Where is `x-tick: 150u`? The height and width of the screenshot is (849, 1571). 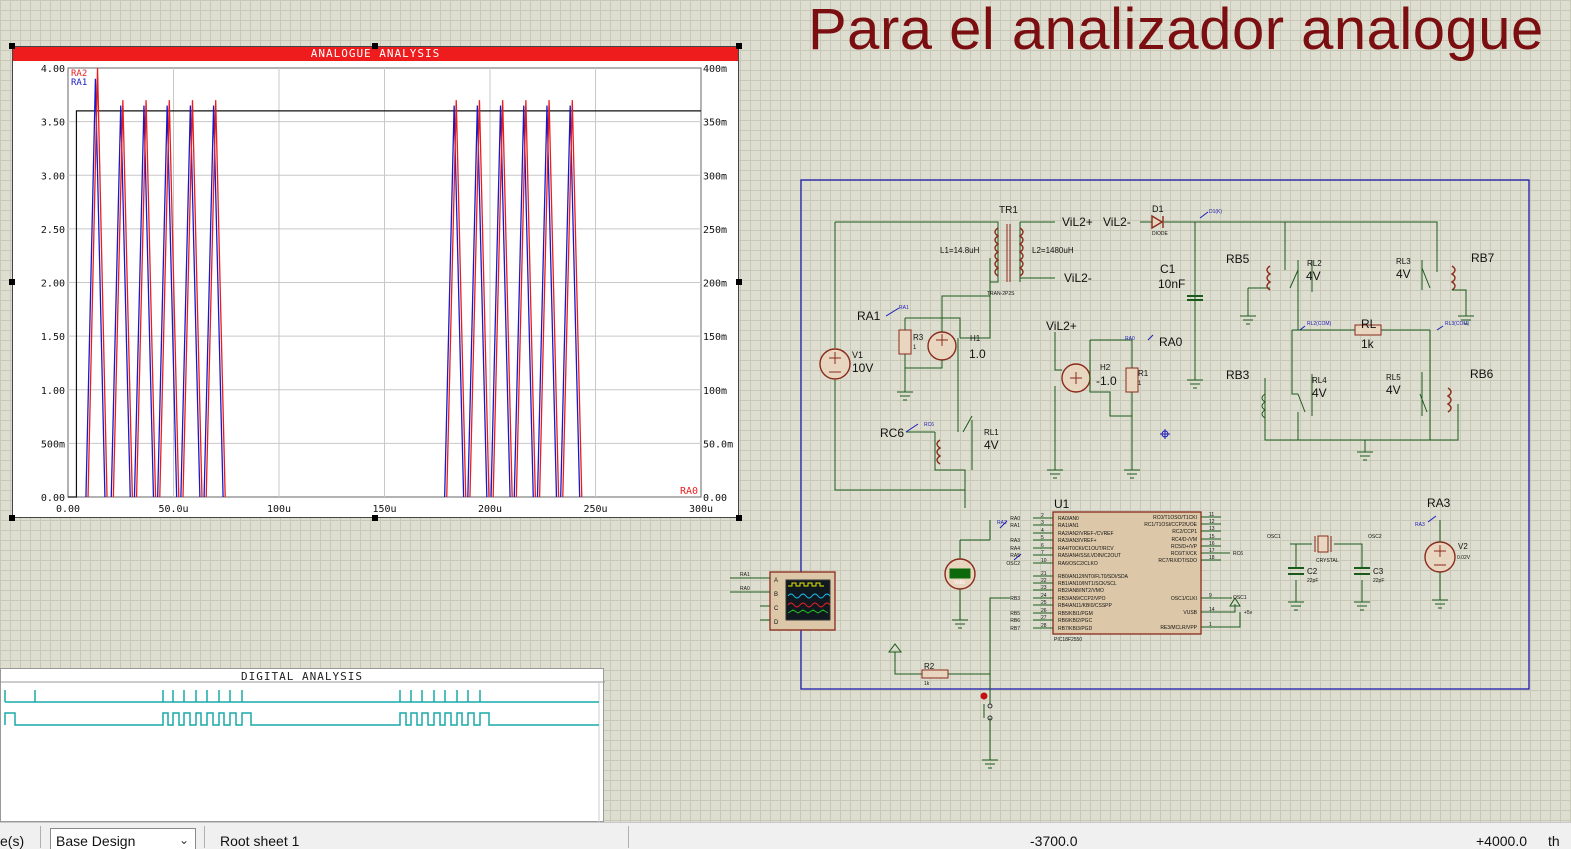 x-tick: 150u is located at coordinates (384, 509).